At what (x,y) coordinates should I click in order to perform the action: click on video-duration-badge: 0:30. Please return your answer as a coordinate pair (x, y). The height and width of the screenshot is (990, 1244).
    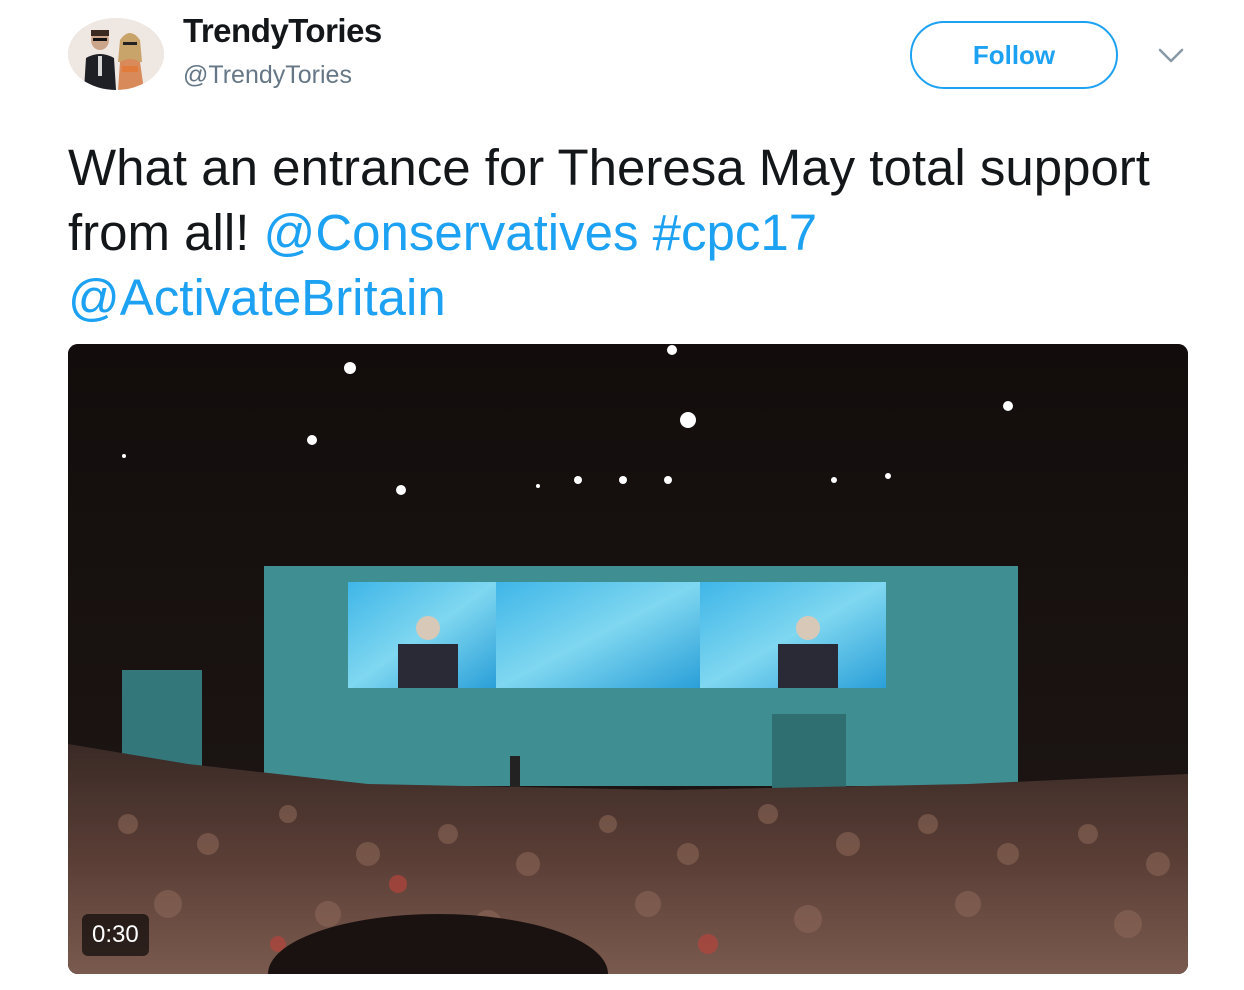
    Looking at the image, I should click on (115, 935).